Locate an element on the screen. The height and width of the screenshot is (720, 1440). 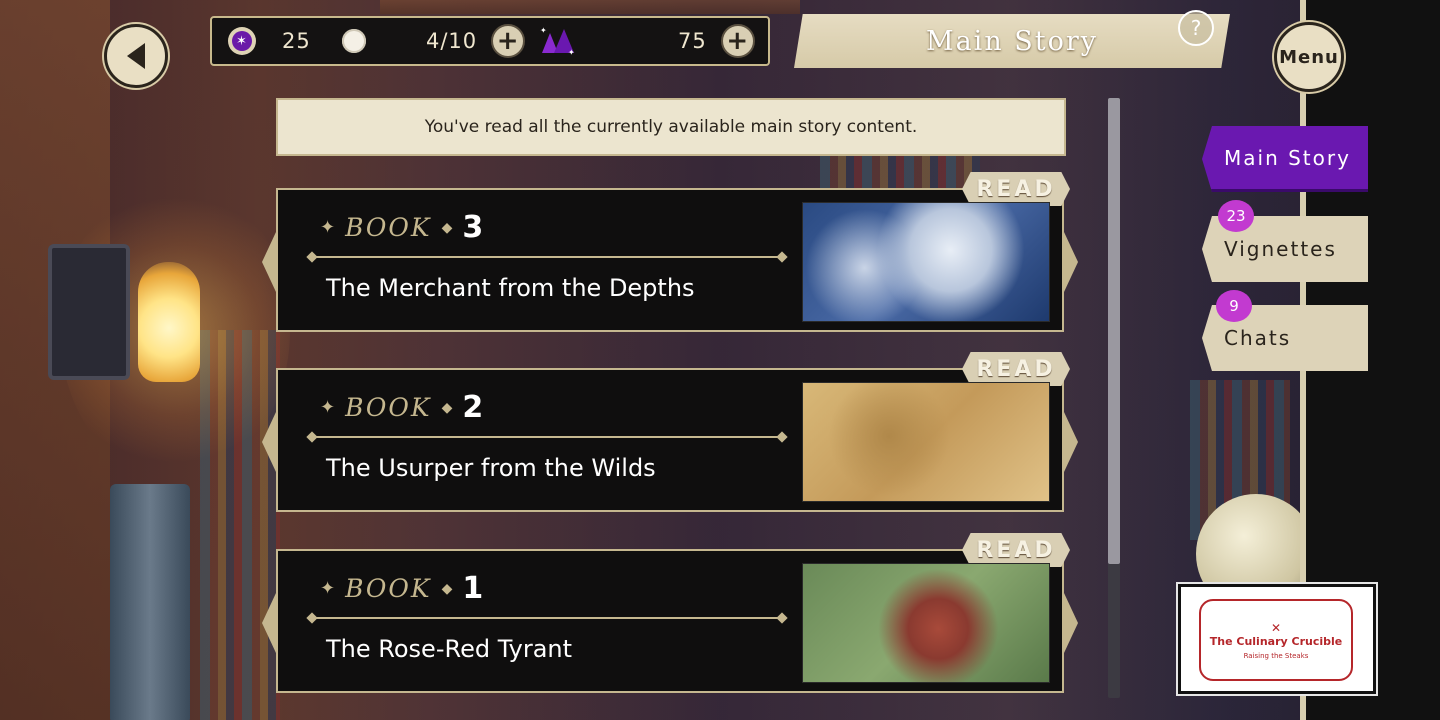
tab-main-story: Main Story is located at coordinates (1285, 159).